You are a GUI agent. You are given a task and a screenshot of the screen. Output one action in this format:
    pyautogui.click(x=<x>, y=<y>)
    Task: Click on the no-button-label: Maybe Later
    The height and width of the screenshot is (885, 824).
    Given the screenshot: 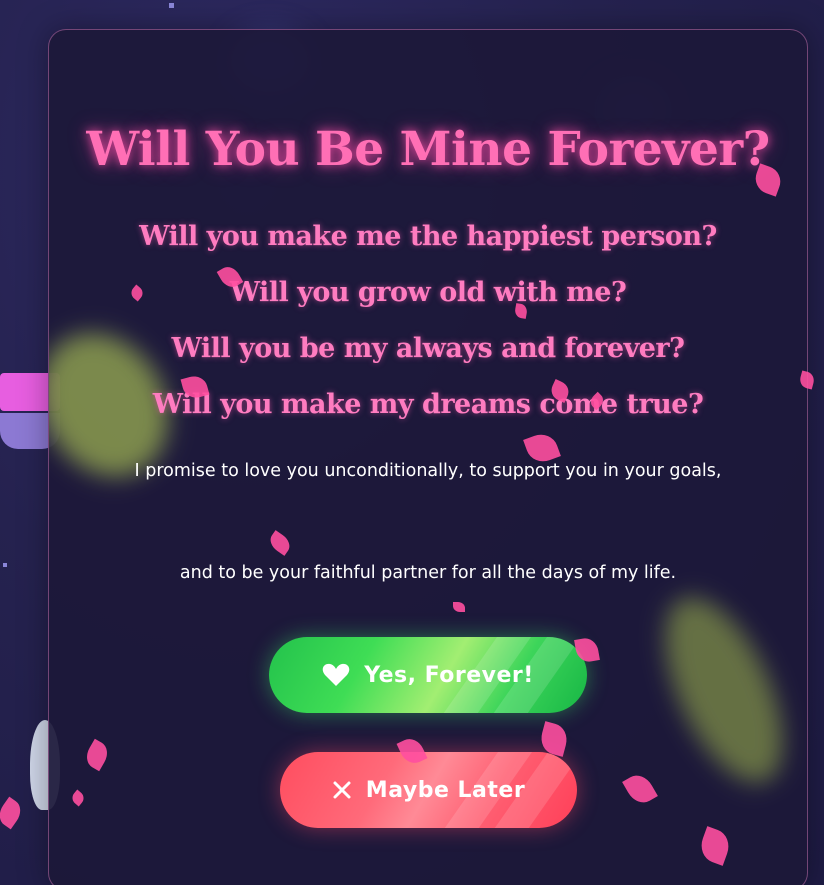 What is the action you would take?
    pyautogui.click(x=445, y=790)
    